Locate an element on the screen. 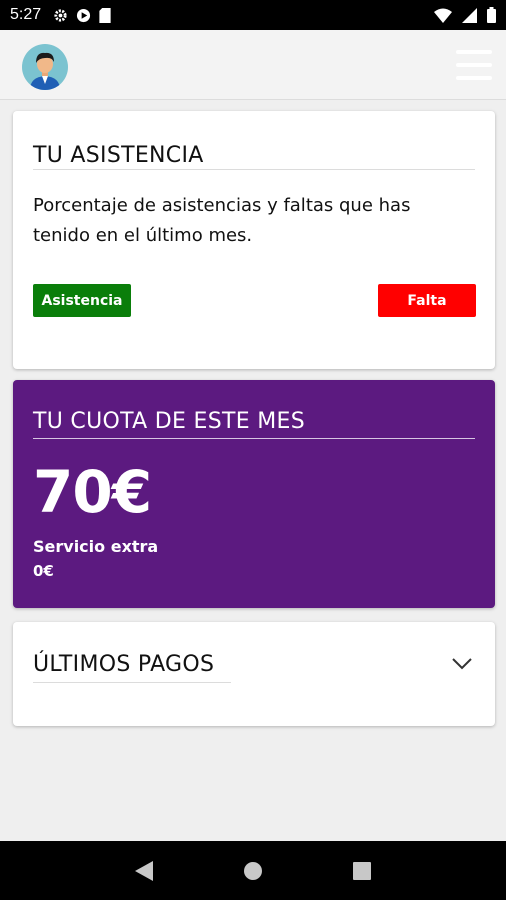 This screenshot has height=900, width=506. absent-badge: Falta is located at coordinates (427, 300).